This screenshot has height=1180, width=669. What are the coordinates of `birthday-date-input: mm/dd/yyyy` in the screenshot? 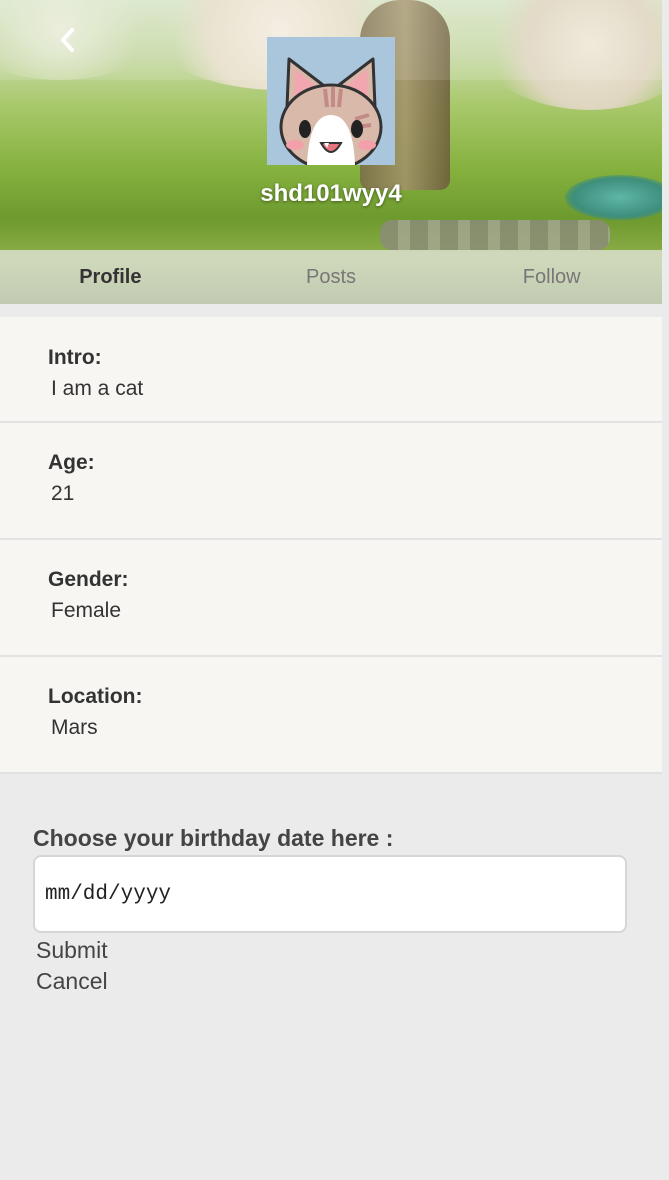 It's located at (330, 894).